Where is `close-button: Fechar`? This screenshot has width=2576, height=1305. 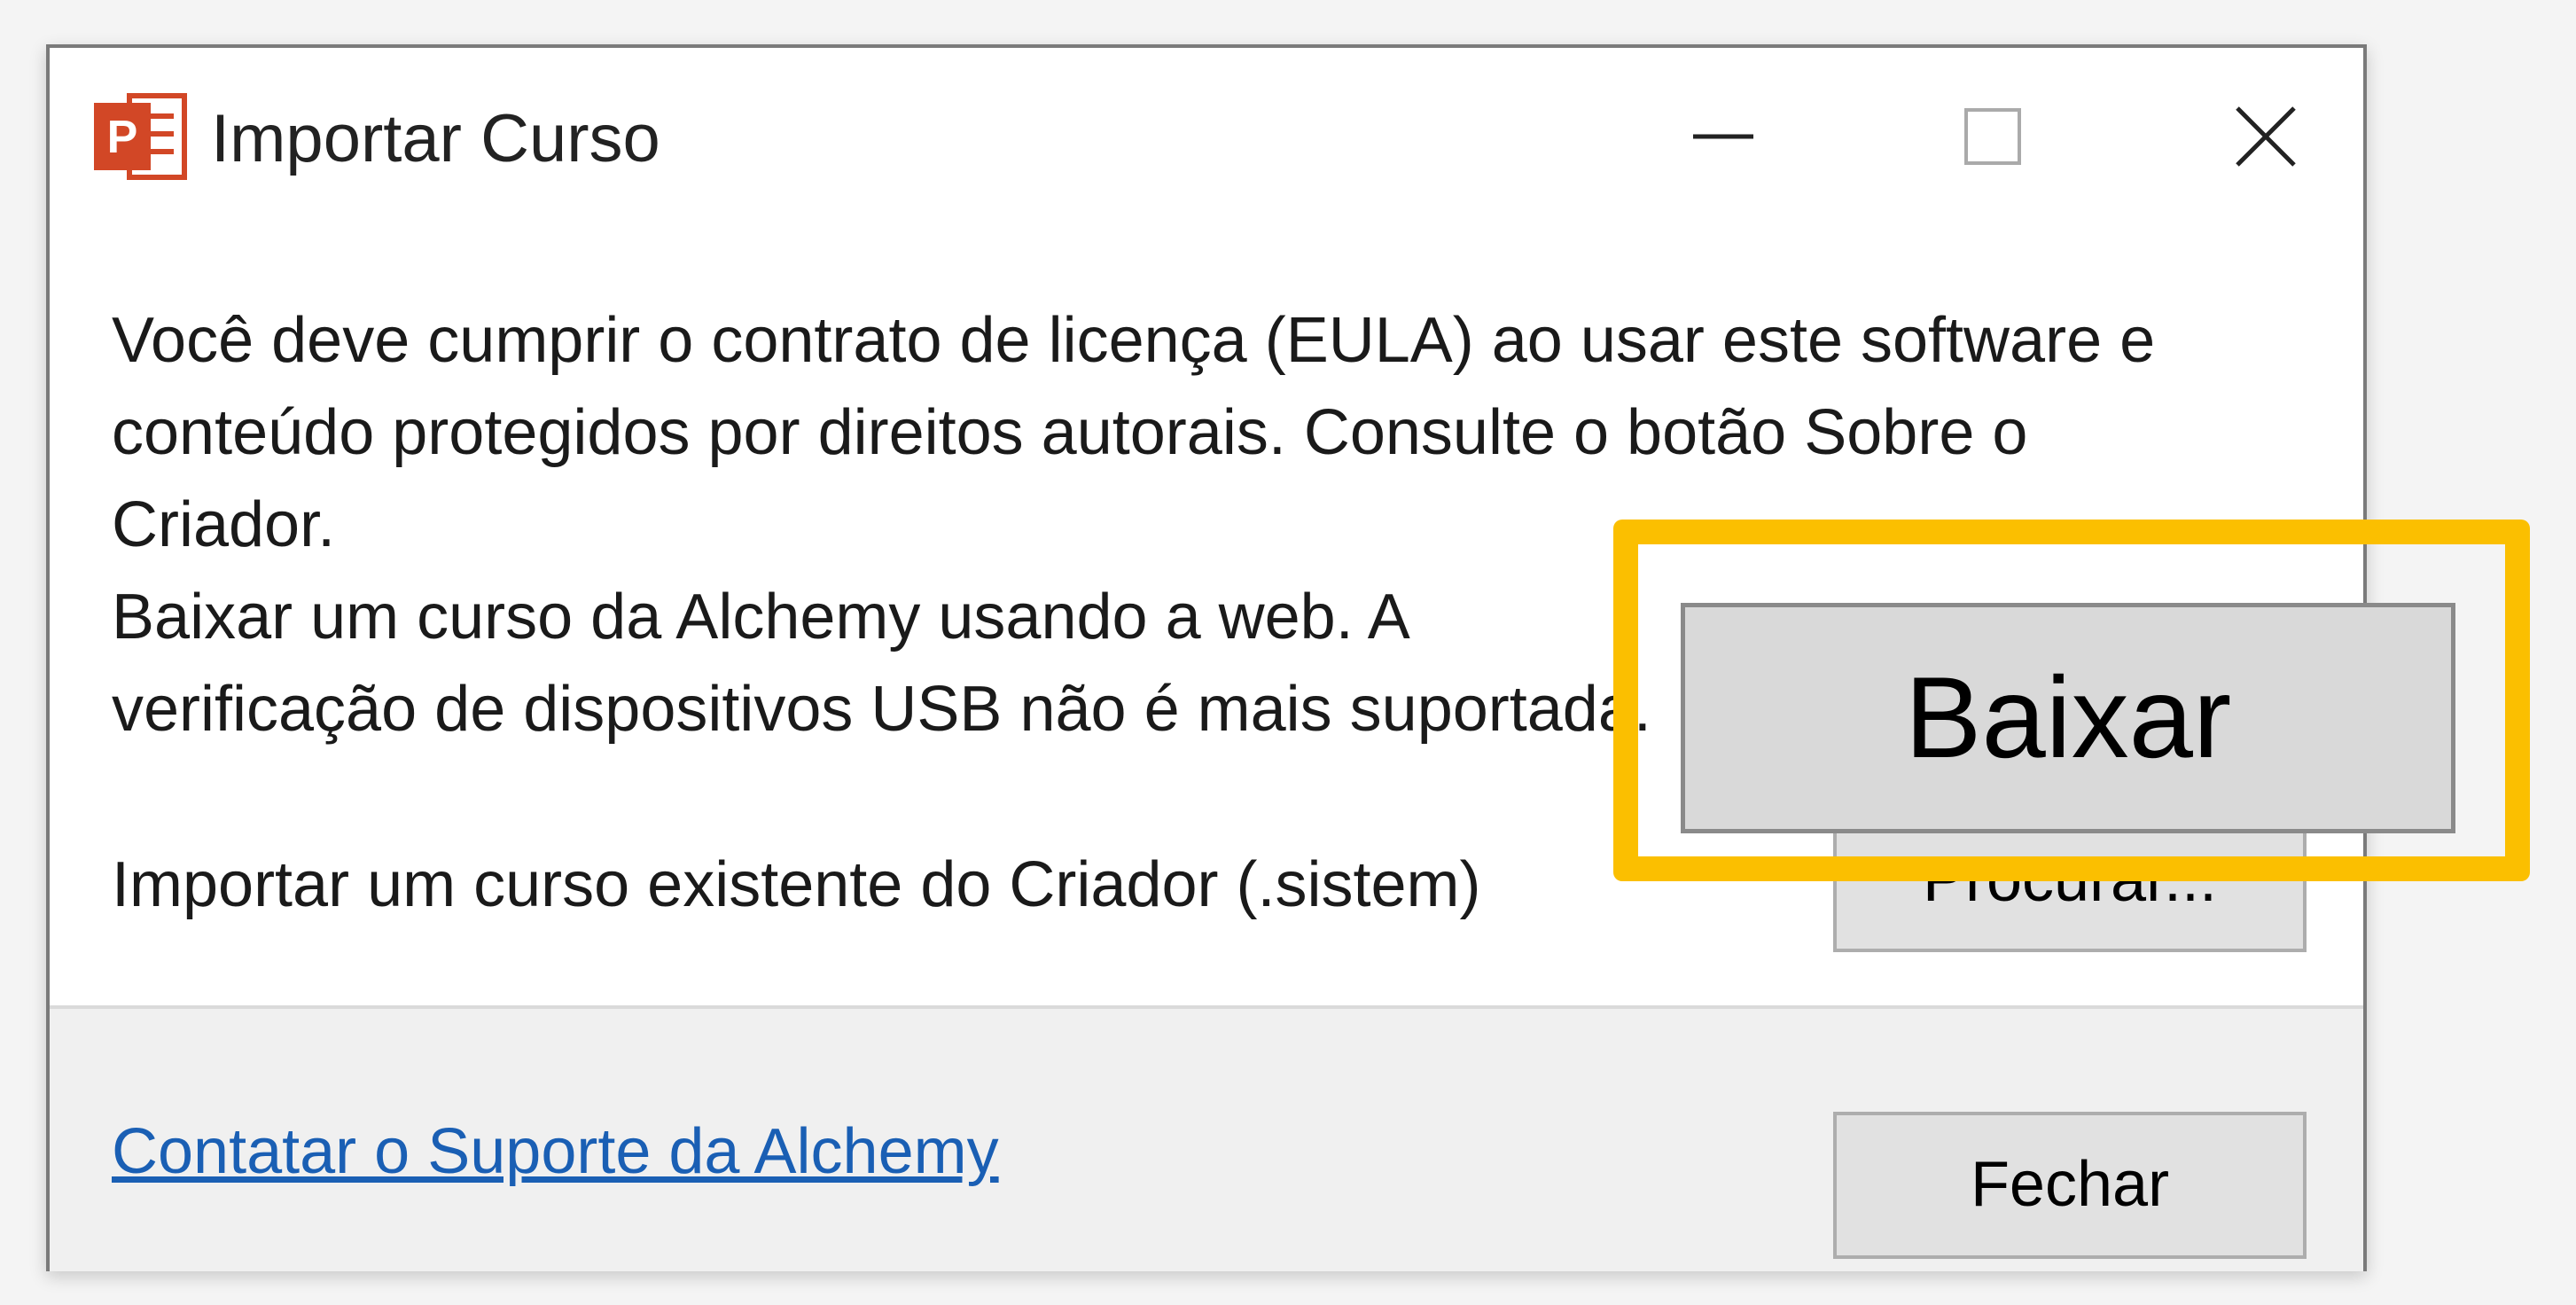
close-button: Fechar is located at coordinates (2070, 1185).